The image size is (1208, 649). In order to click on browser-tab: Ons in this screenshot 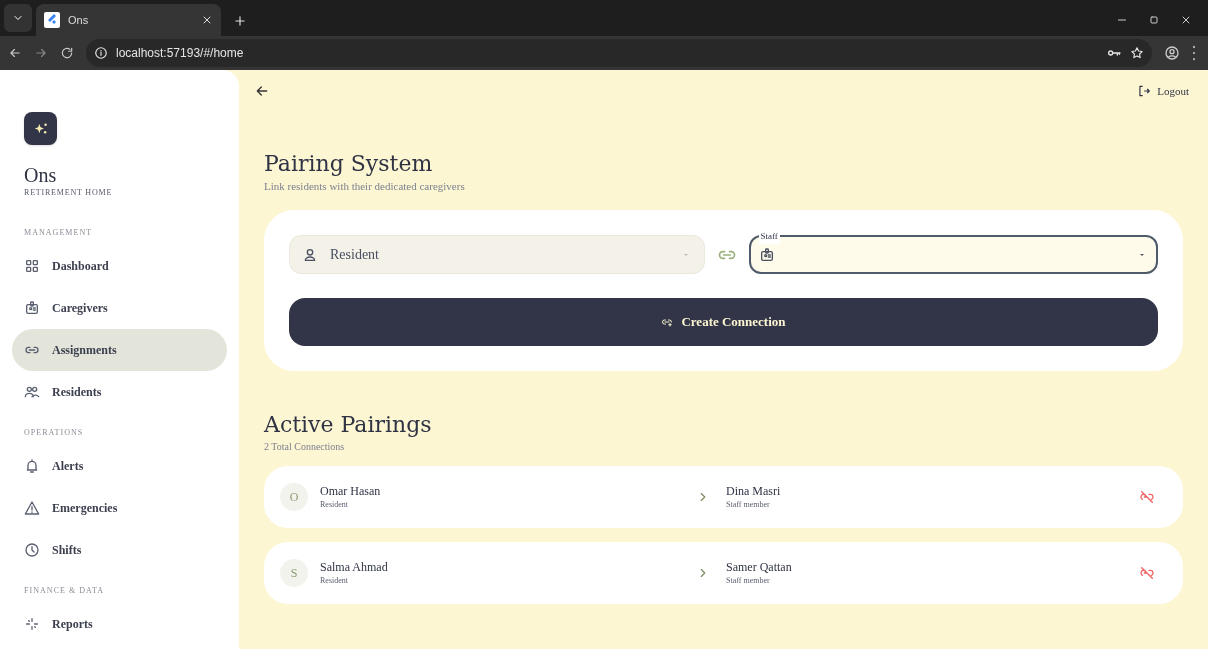, I will do `click(128, 20)`.